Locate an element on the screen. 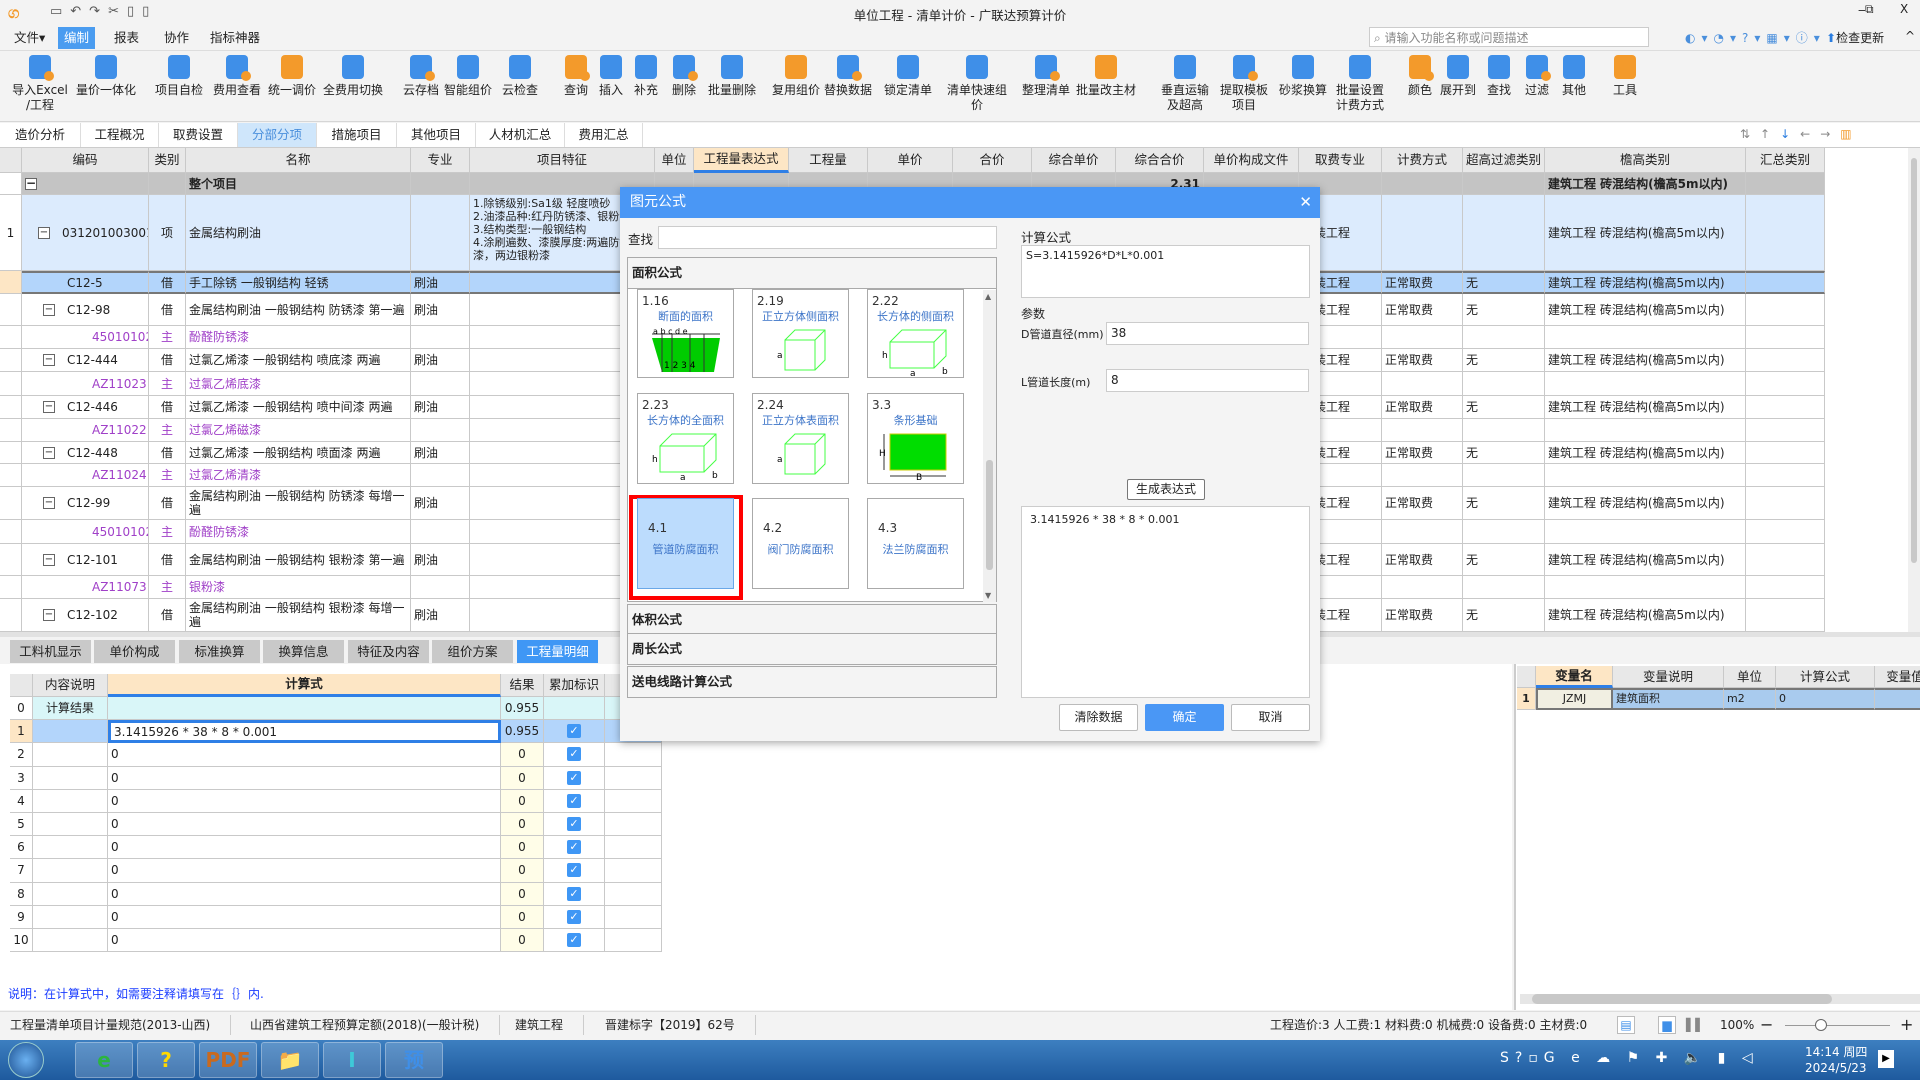 This screenshot has width=1920, height=1080. ribbon-button-0: 导入Excel /工程 is located at coordinates (40, 84).